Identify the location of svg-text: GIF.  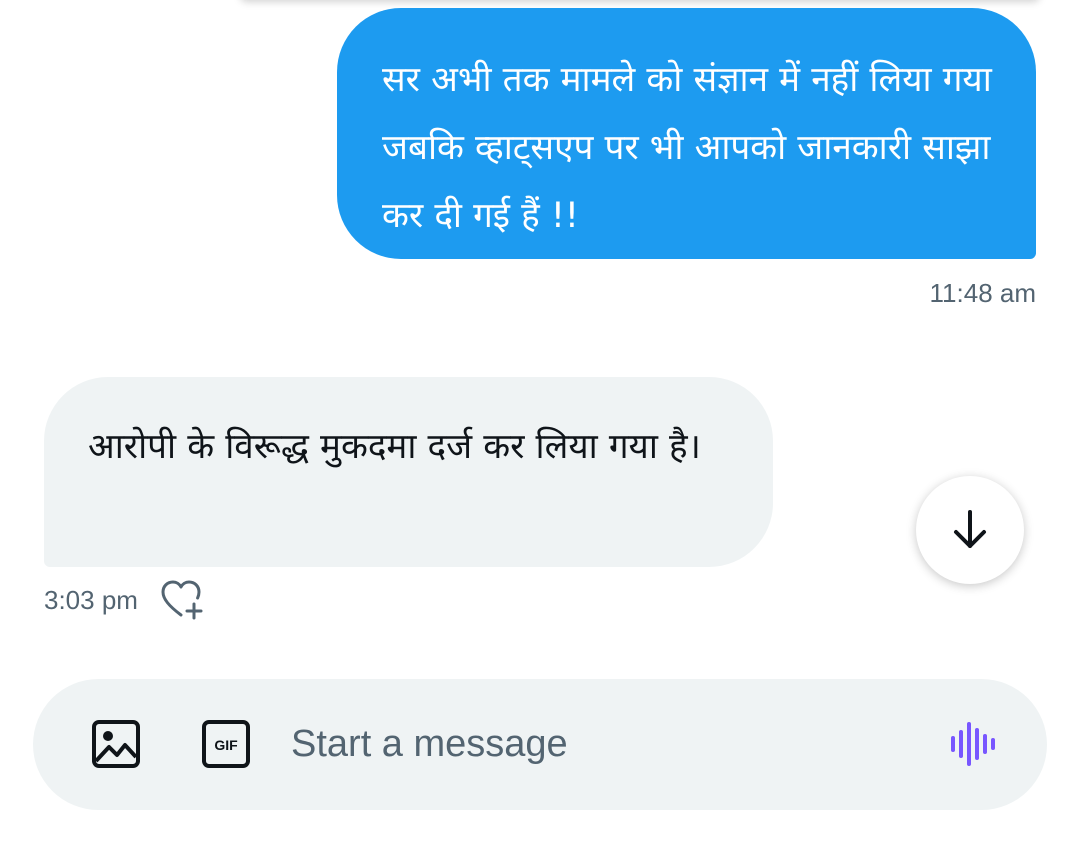
(226, 745).